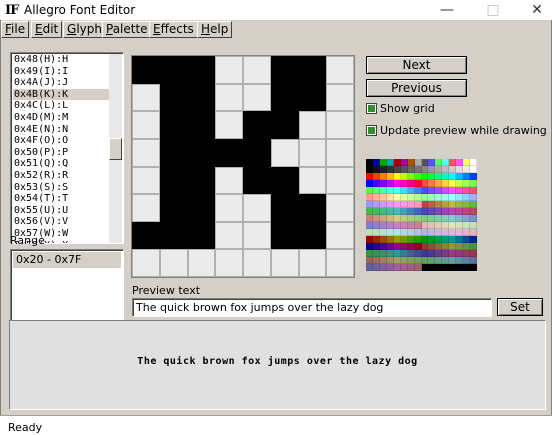 The height and width of the screenshot is (435, 552). What do you see at coordinates (456, 130) in the screenshot?
I see `update-preview-checkbox: Update preview while drawing` at bounding box center [456, 130].